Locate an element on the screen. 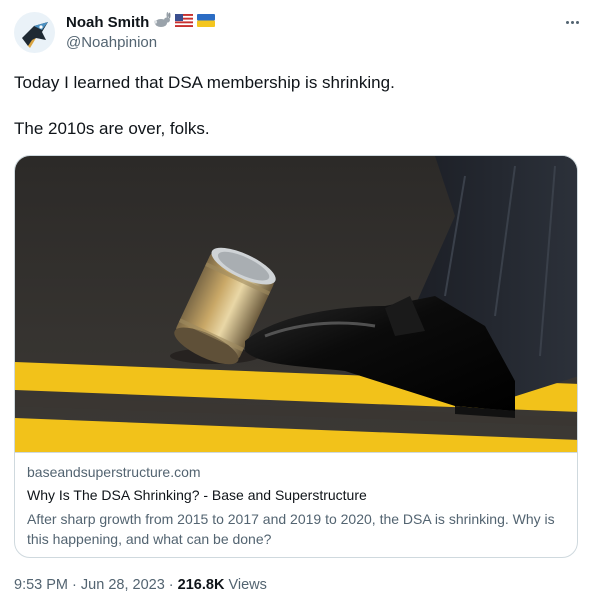 The image size is (594, 611). tweet-meta: 9:53 PM · Jun 28, 2023 · 216.8K Views is located at coordinates (140, 585).